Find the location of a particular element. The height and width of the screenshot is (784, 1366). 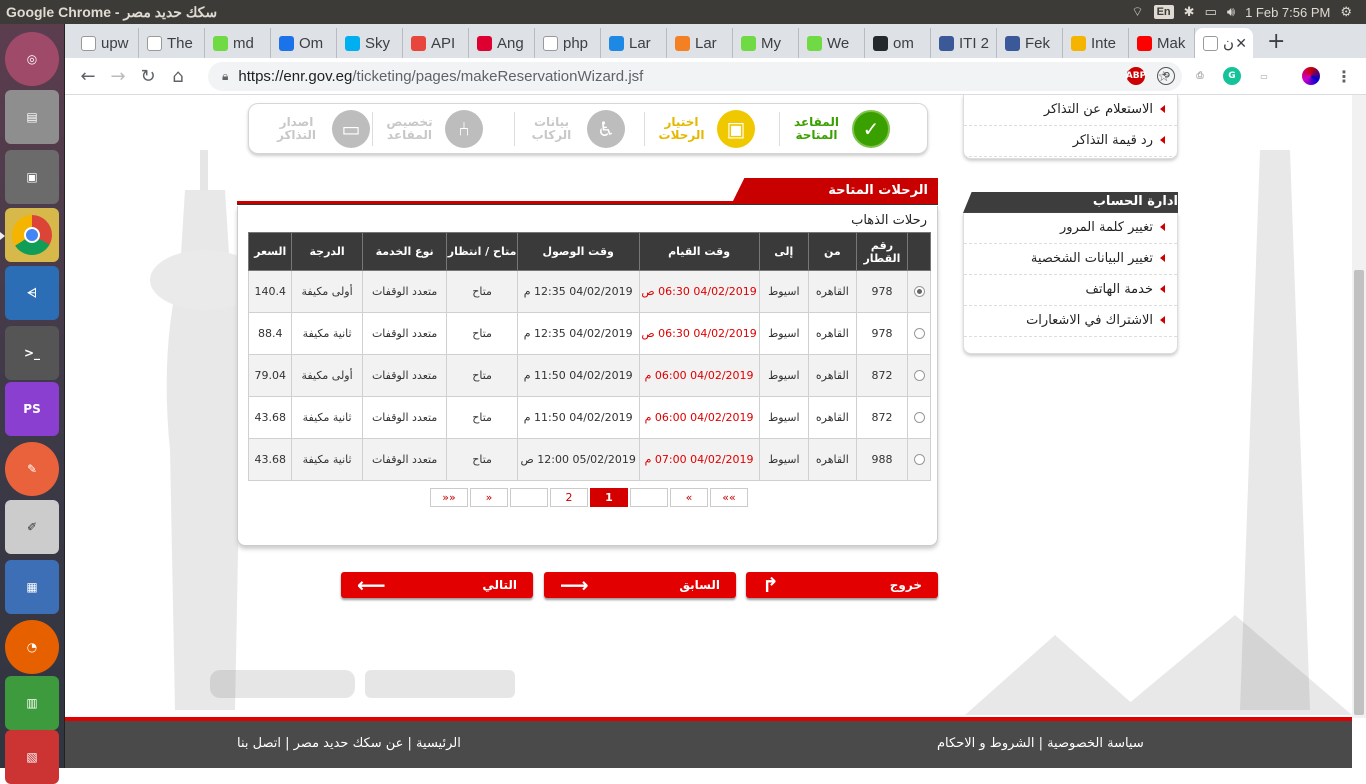

chrome-icon is located at coordinates (29, 235).